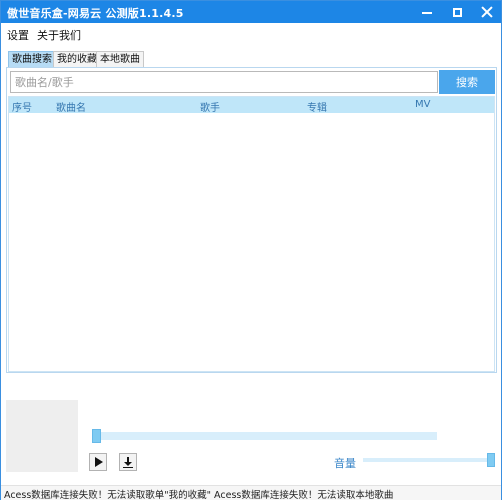 The width and height of the screenshot is (502, 501). I want to click on play-icon, so click(99, 462).